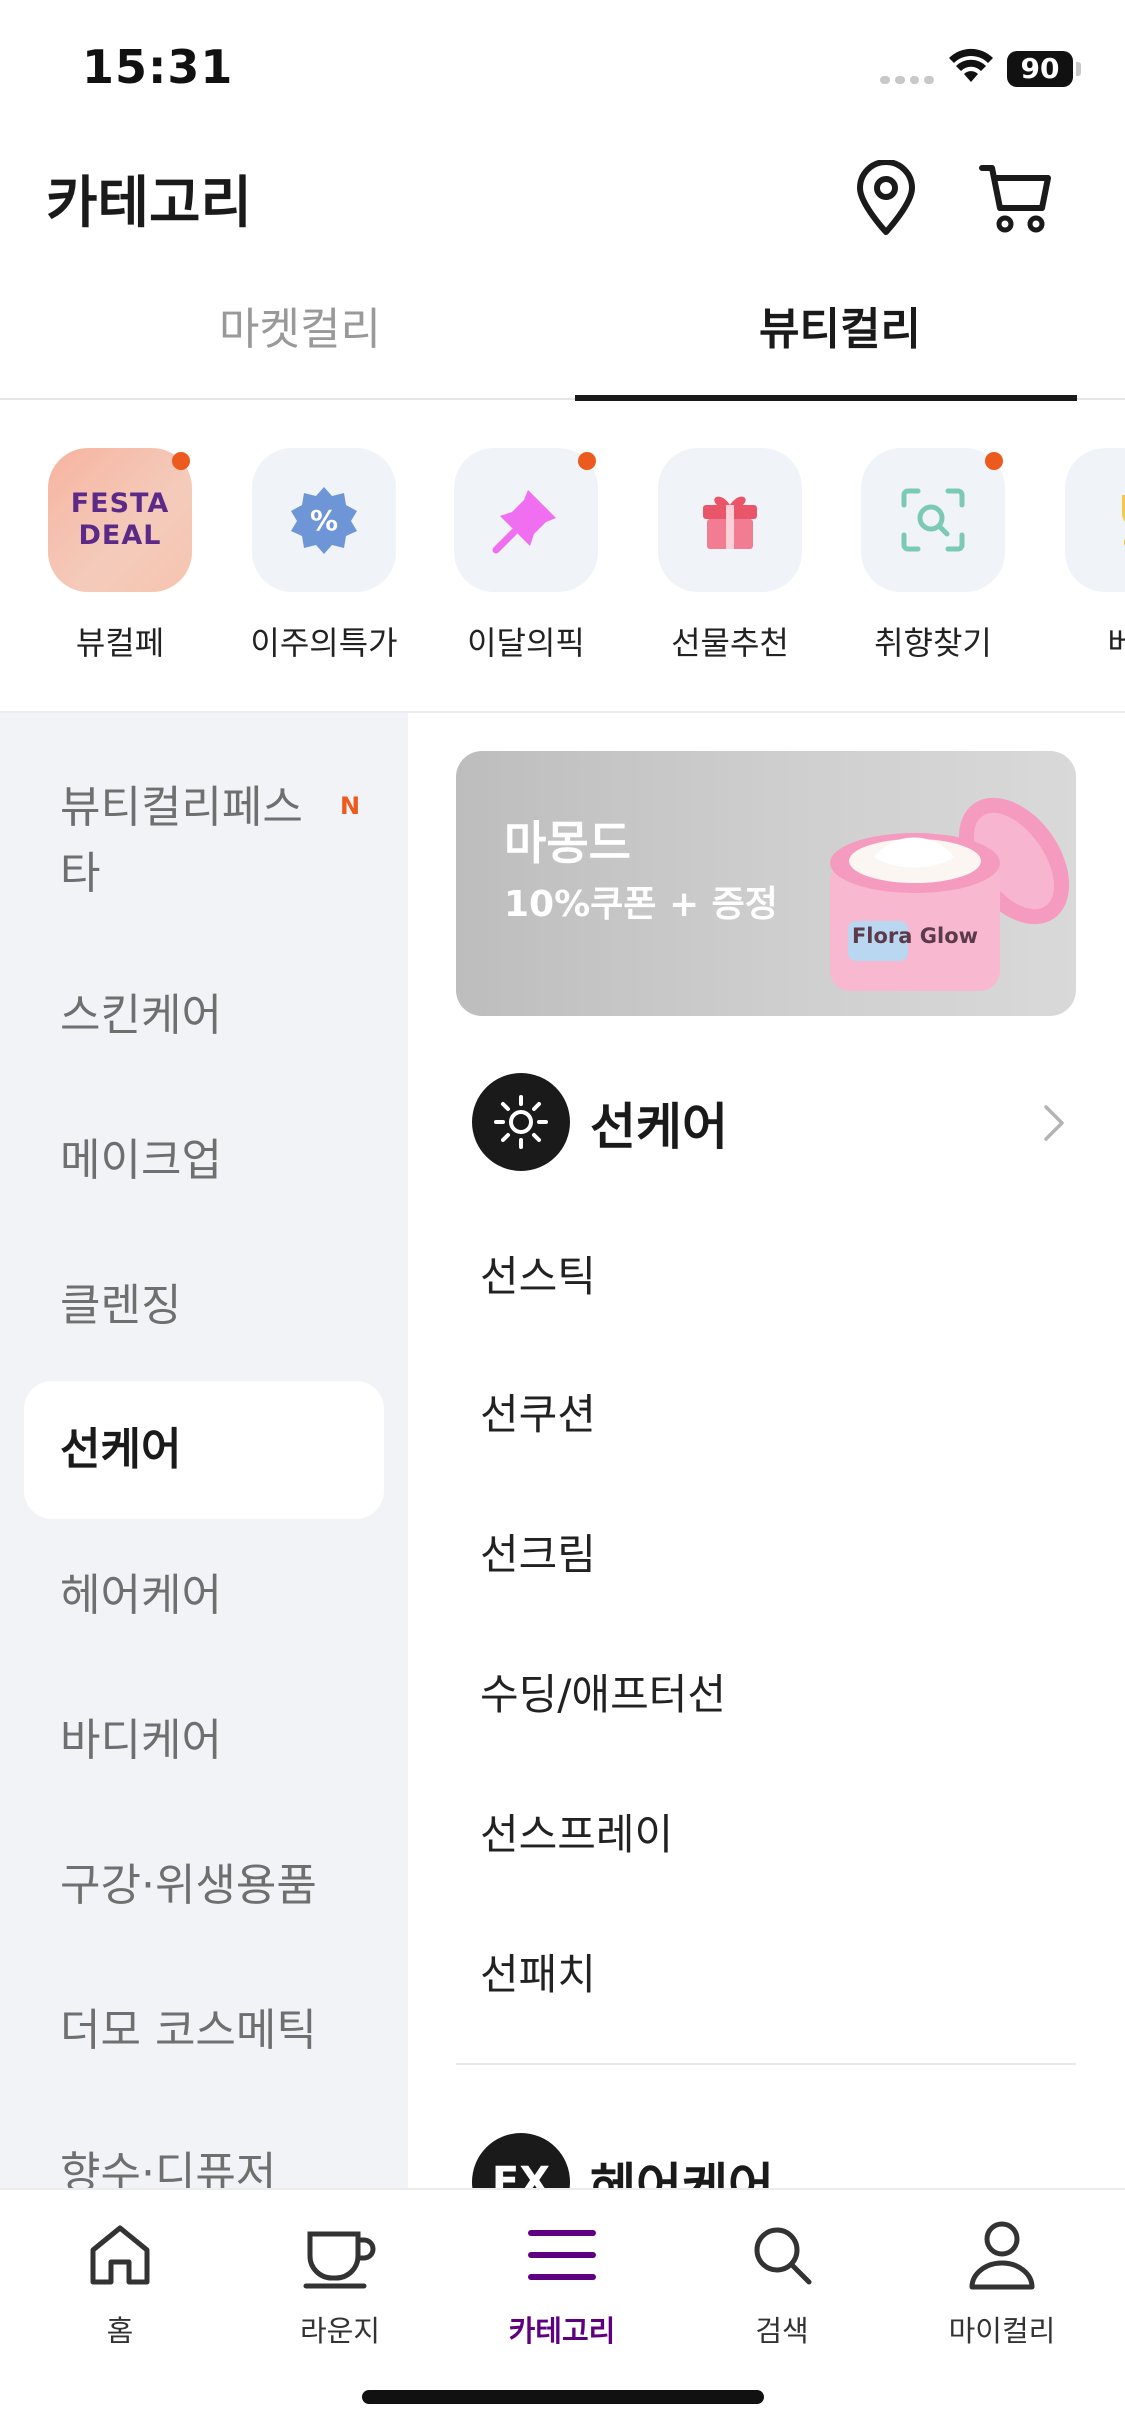 The image size is (1125, 2436). Describe the element at coordinates (204, 1016) in the screenshot. I see `sidebar-item-skincare: 스킨케어` at that location.